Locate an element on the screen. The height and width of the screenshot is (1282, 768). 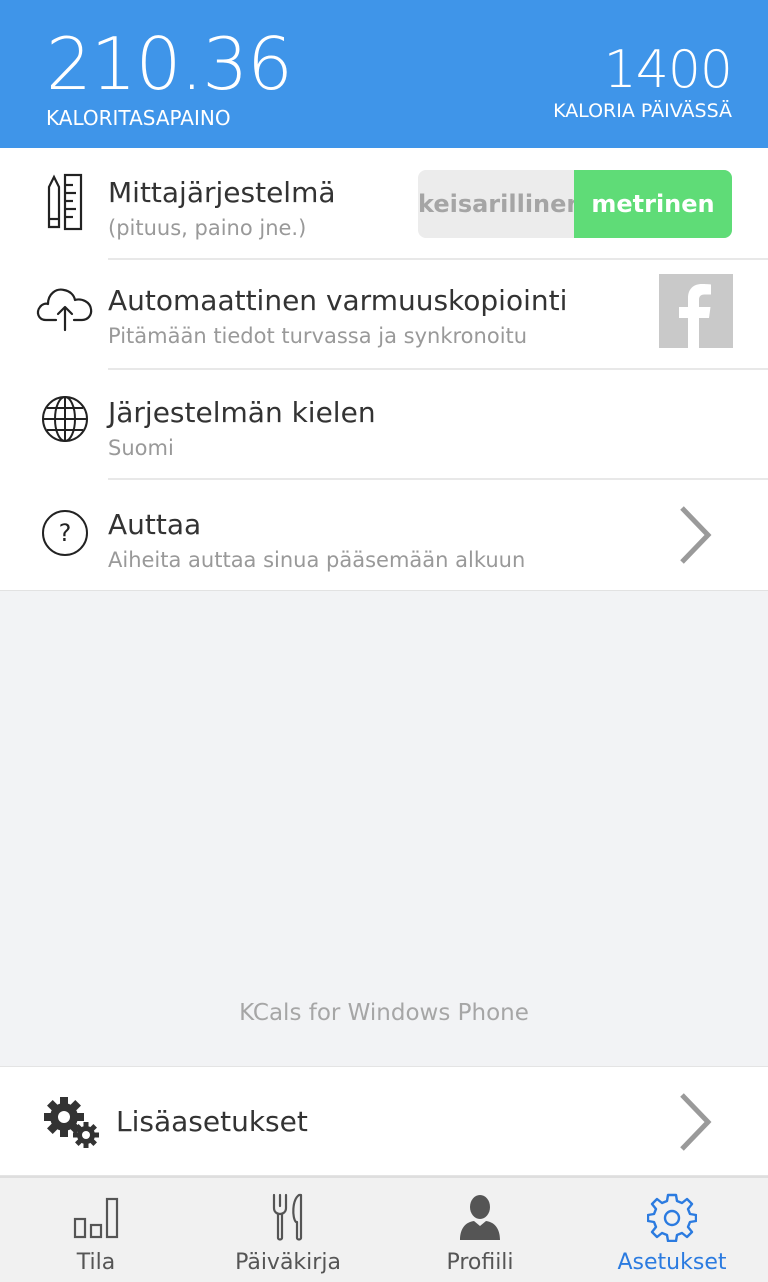
ruler-pencil-icon is located at coordinates (65, 203).